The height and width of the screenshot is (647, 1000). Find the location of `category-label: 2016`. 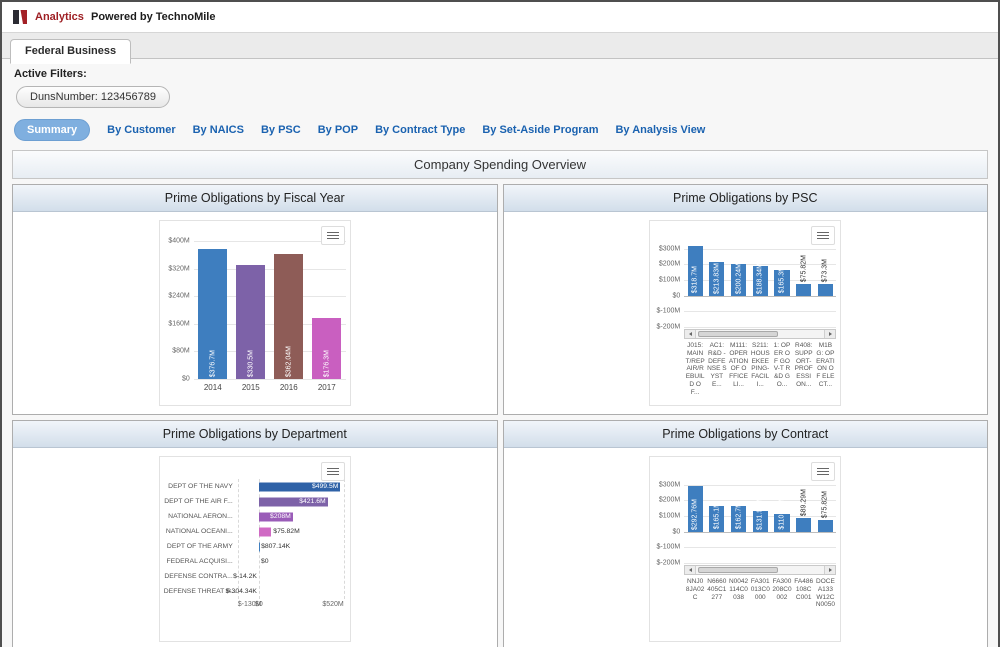

category-label: 2016 is located at coordinates (288, 387).